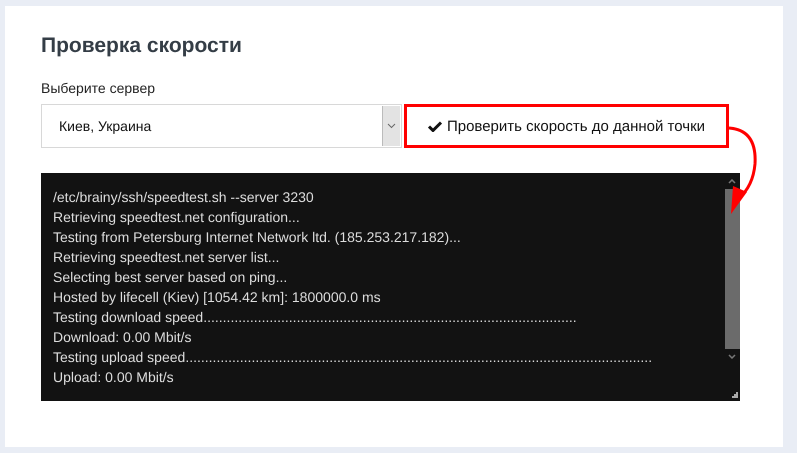 This screenshot has width=797, height=453. What do you see at coordinates (732, 269) in the screenshot?
I see `scroll-thumb` at bounding box center [732, 269].